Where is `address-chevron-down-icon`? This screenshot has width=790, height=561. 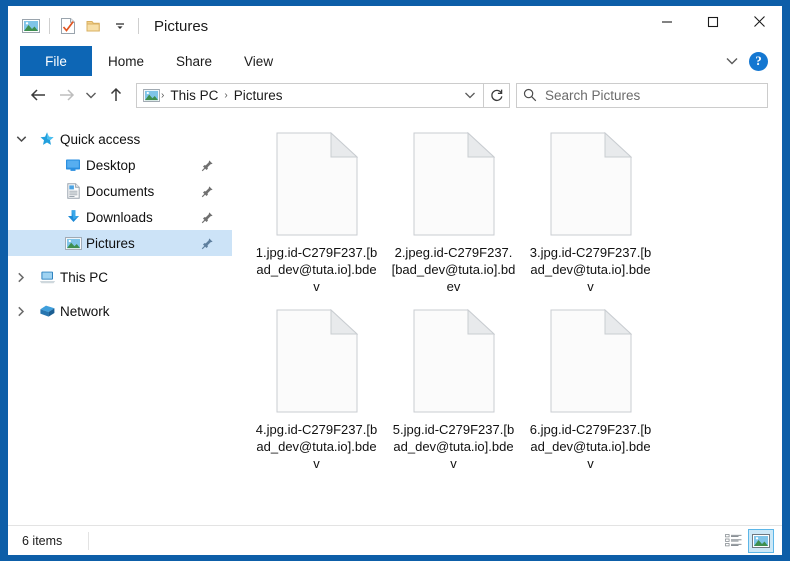
address-chevron-down-icon is located at coordinates (470, 95).